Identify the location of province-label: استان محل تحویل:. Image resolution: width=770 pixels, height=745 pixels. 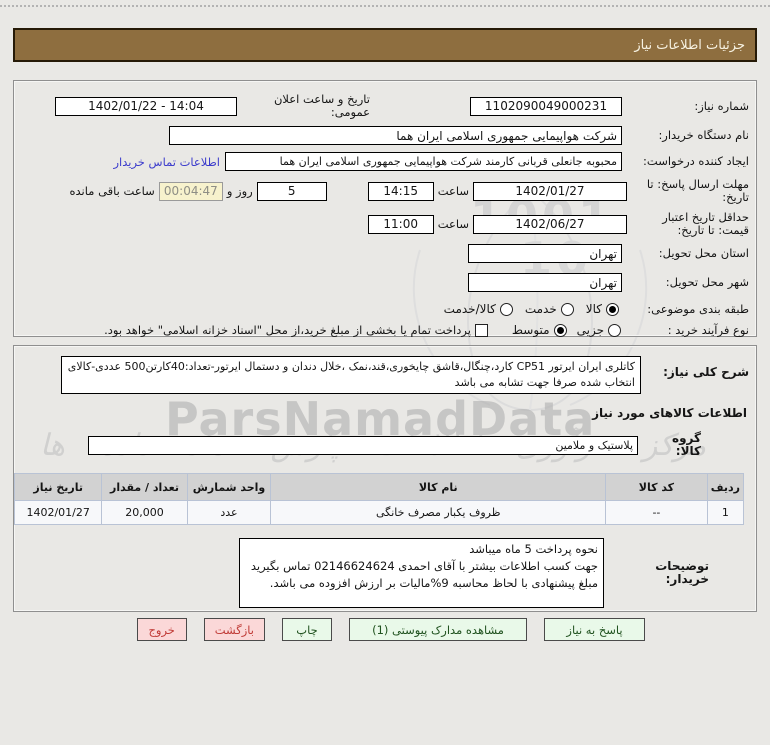
(703, 253).